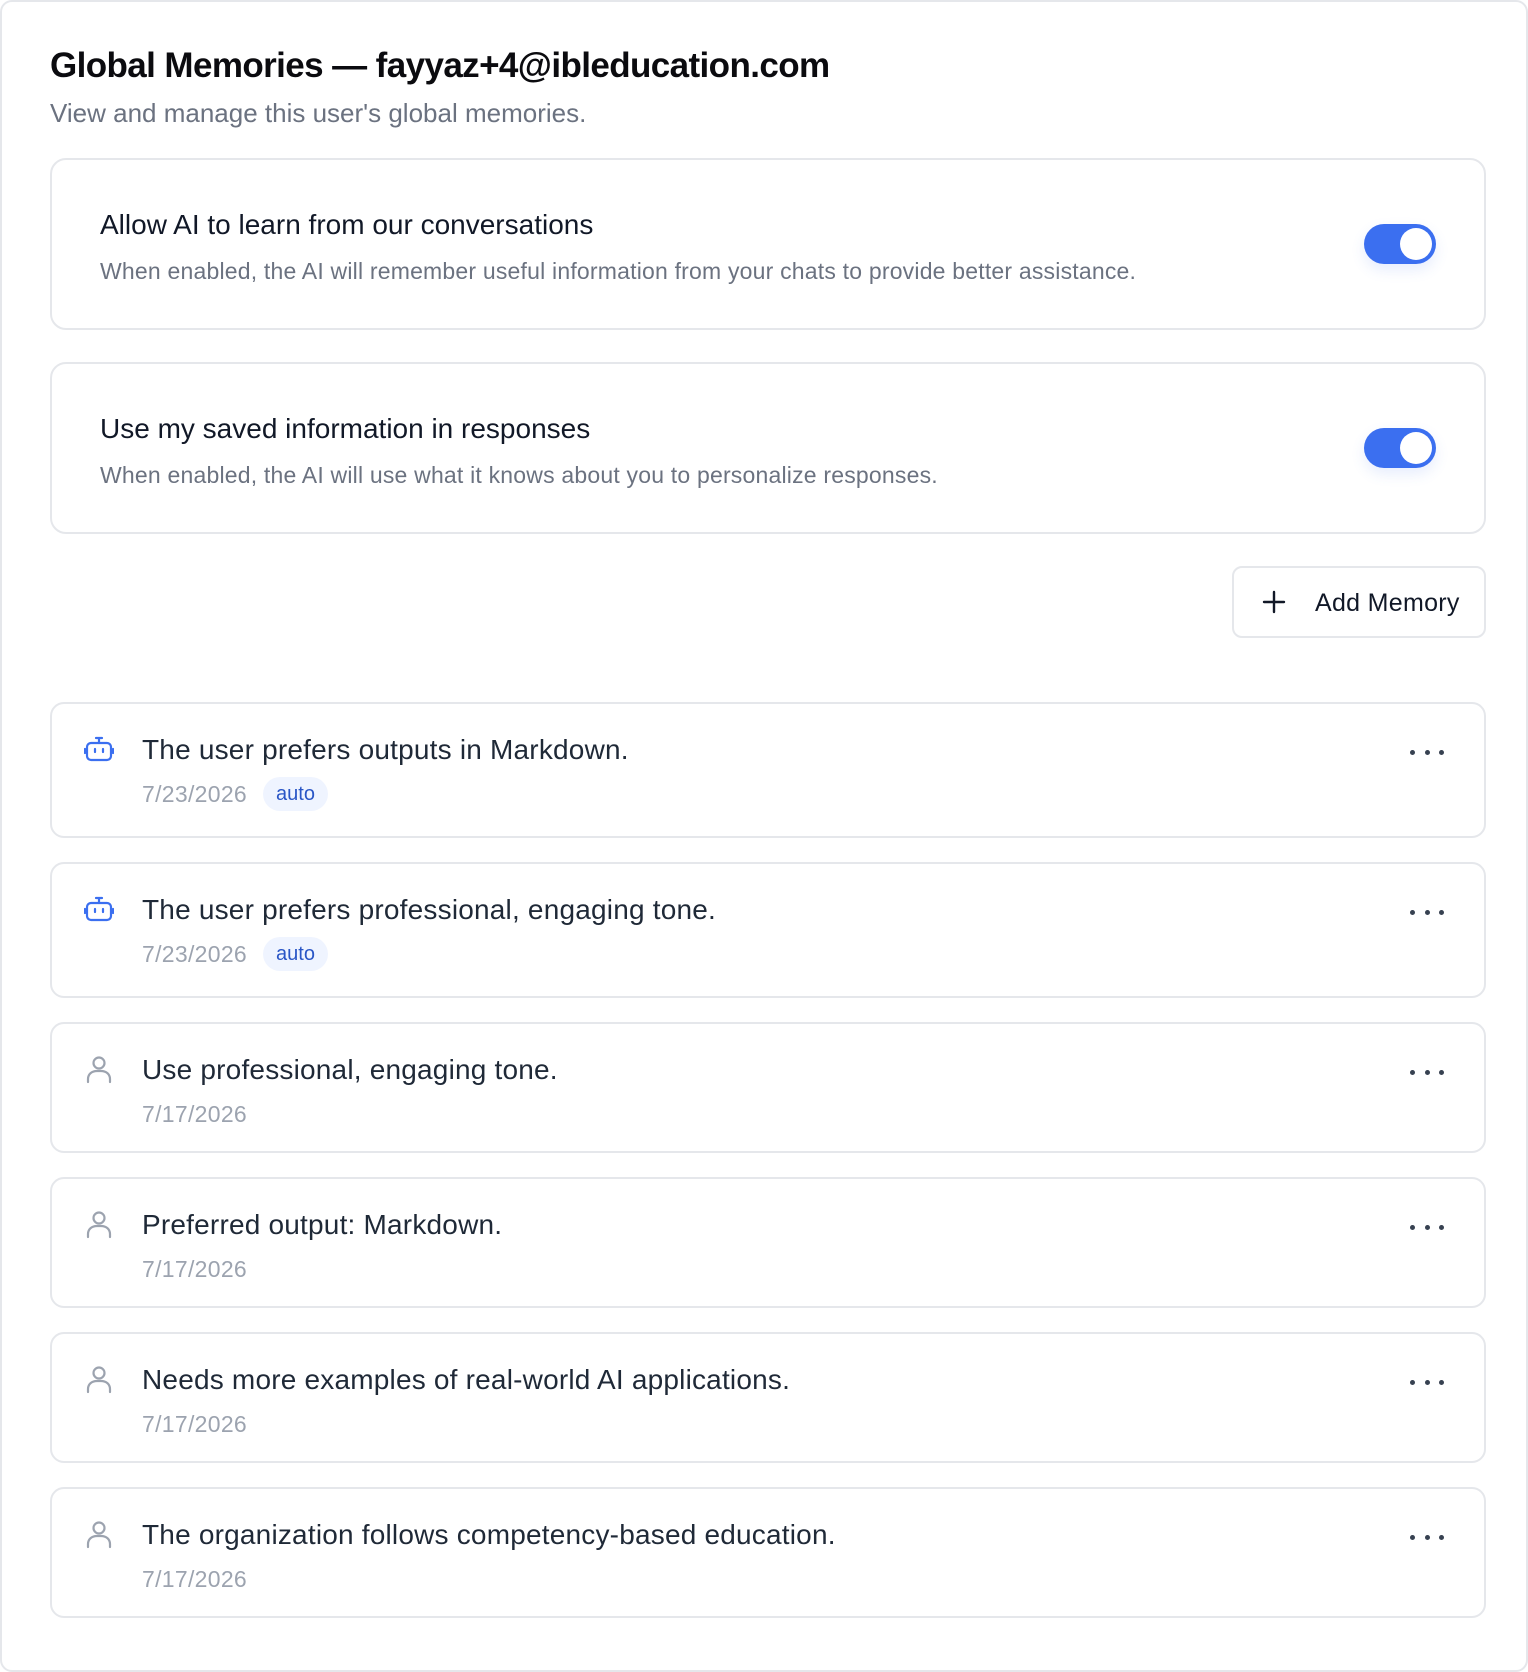 The height and width of the screenshot is (1672, 1528). I want to click on setting-title: Allow AI to learn from our conversations, so click(347, 224).